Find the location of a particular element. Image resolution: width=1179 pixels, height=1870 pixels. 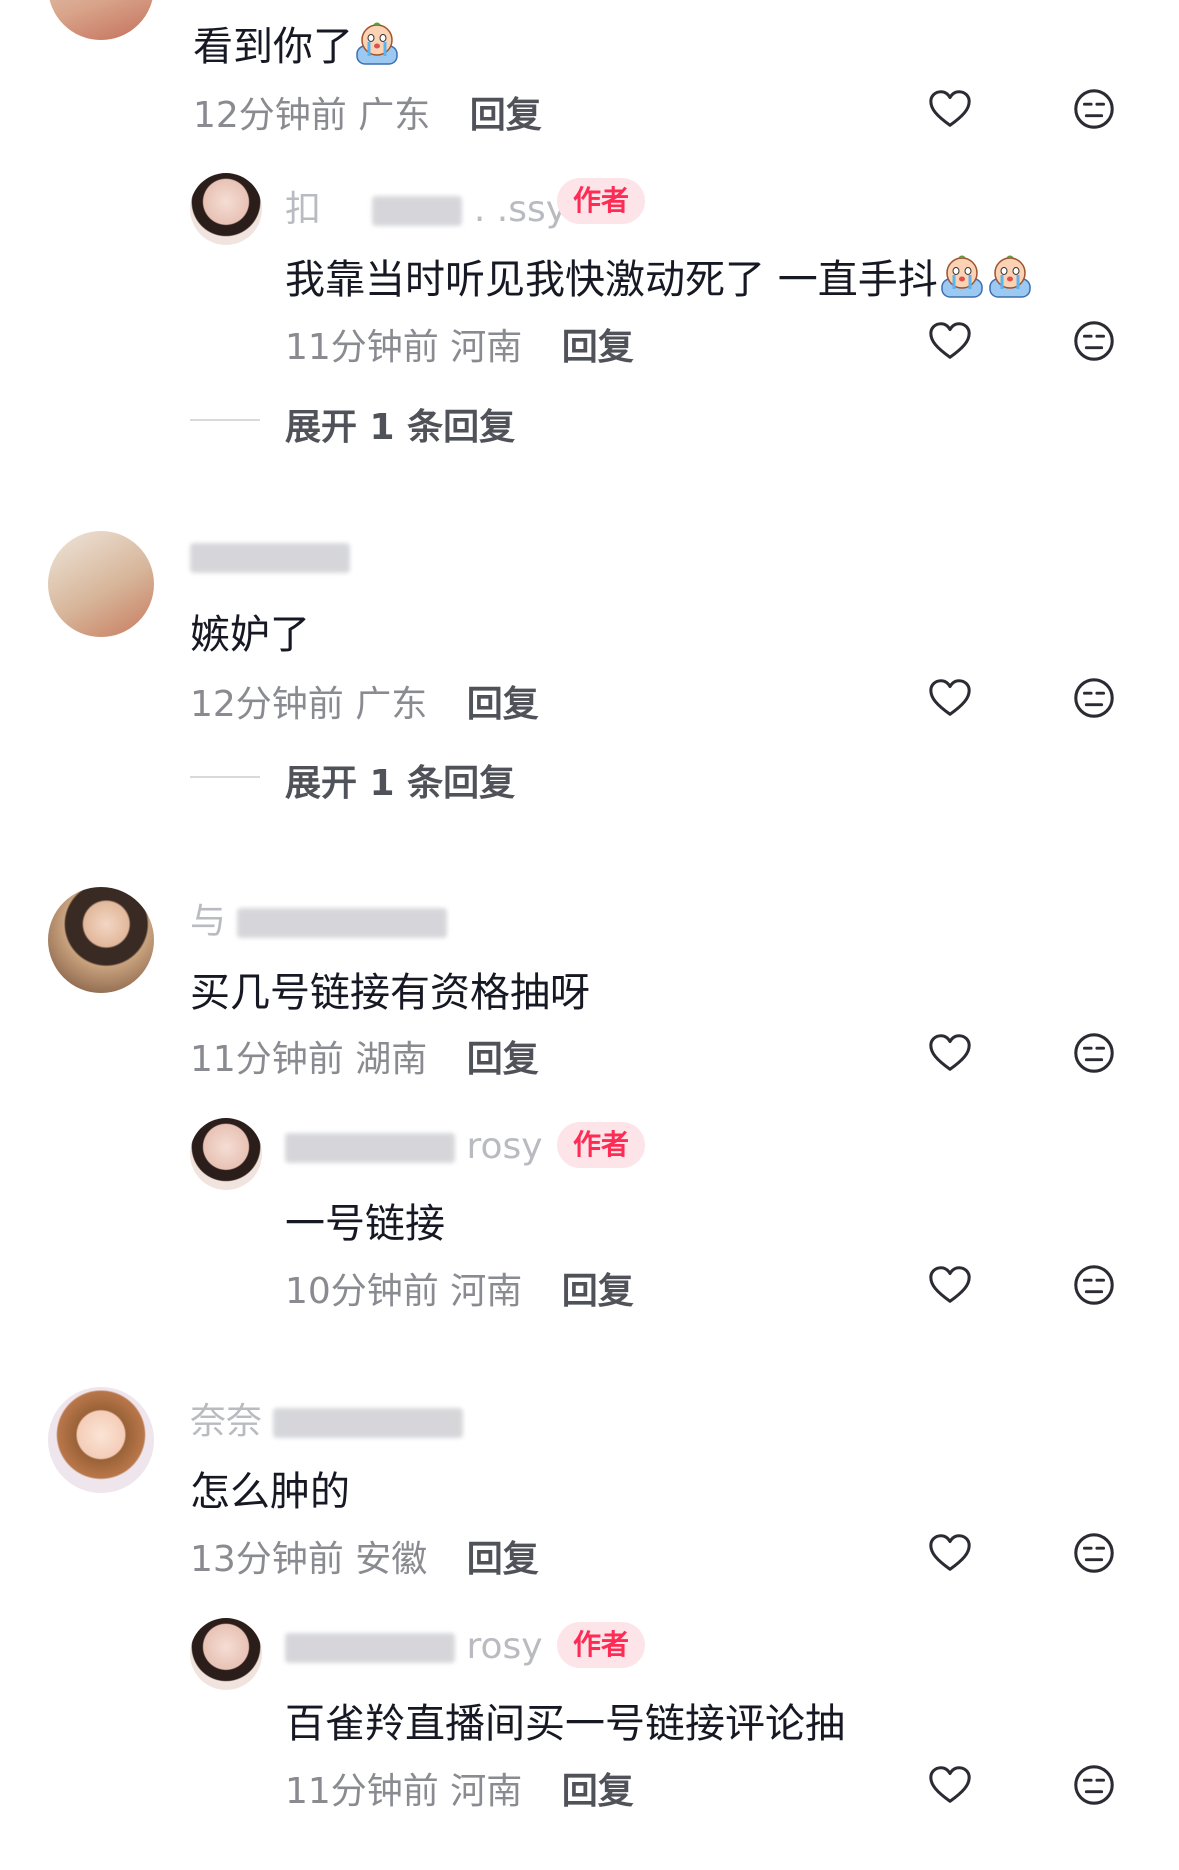

reply-time: 10分钟前 is located at coordinates (362, 1291).